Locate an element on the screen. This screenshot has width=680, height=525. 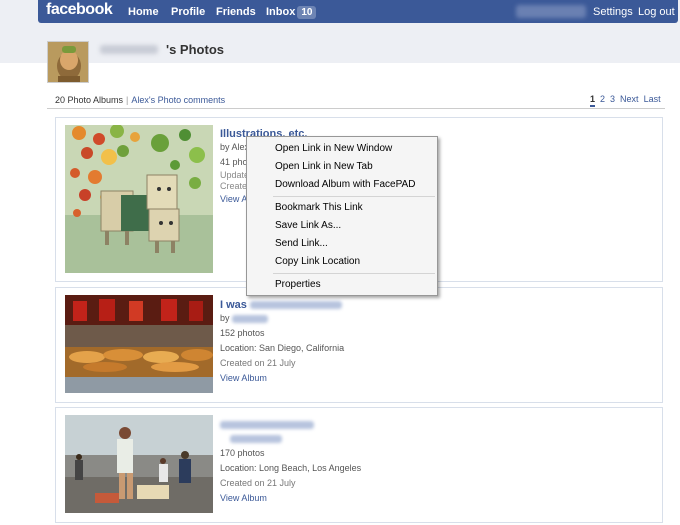
menu-open-new-tab: Open Link in New Tab is located at coordinates (324, 166).